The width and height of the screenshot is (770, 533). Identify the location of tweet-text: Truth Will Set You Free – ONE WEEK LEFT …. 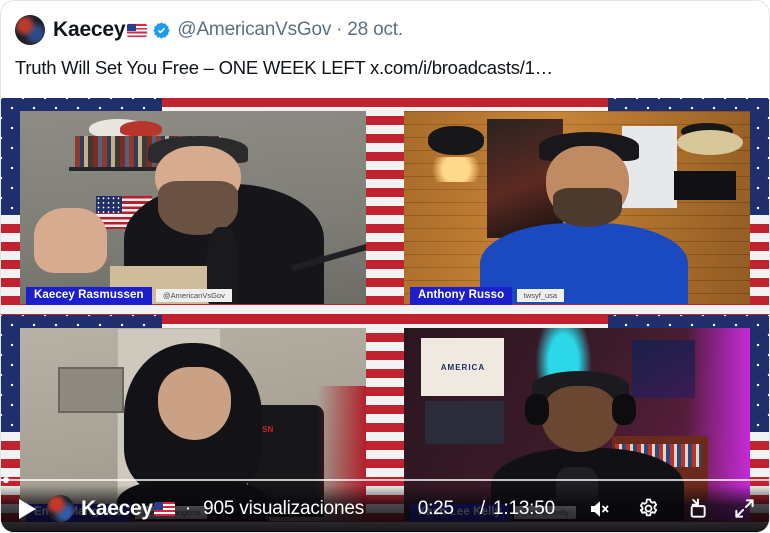
(284, 67).